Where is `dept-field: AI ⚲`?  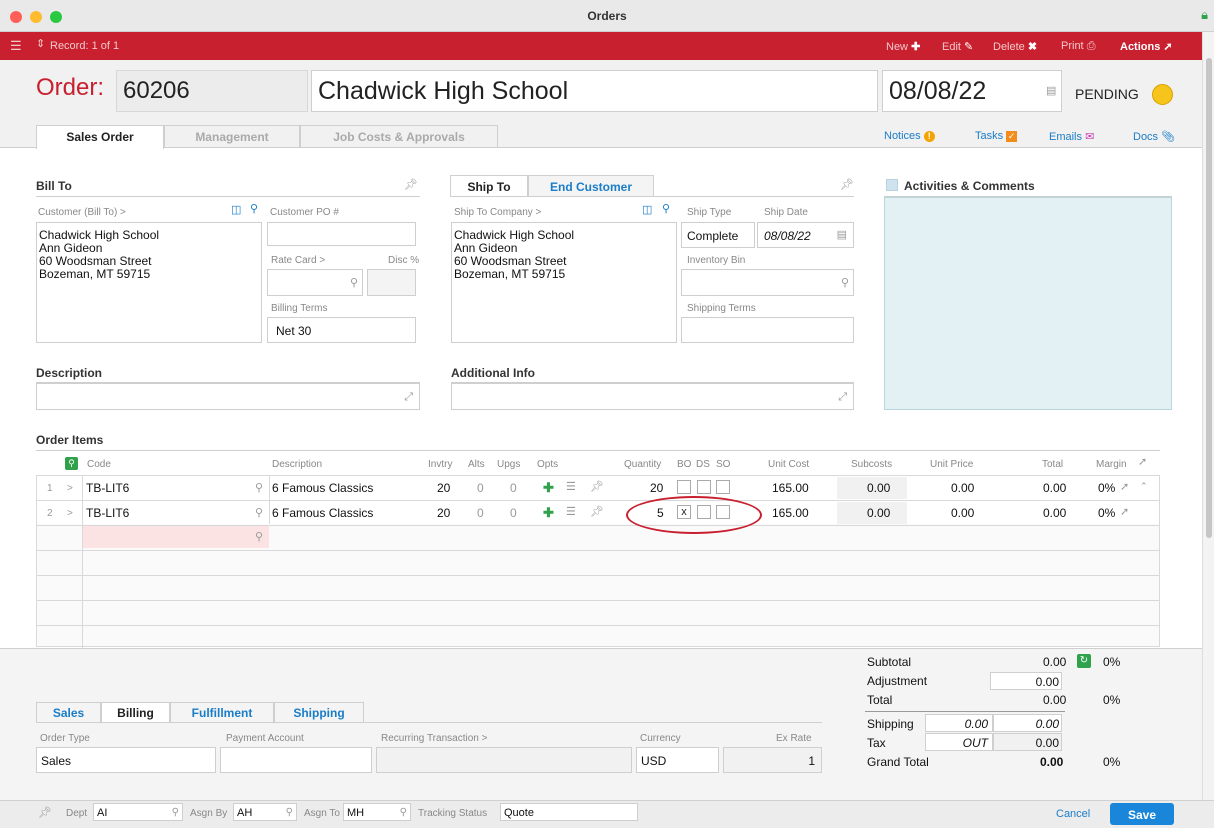 dept-field: AI ⚲ is located at coordinates (138, 812).